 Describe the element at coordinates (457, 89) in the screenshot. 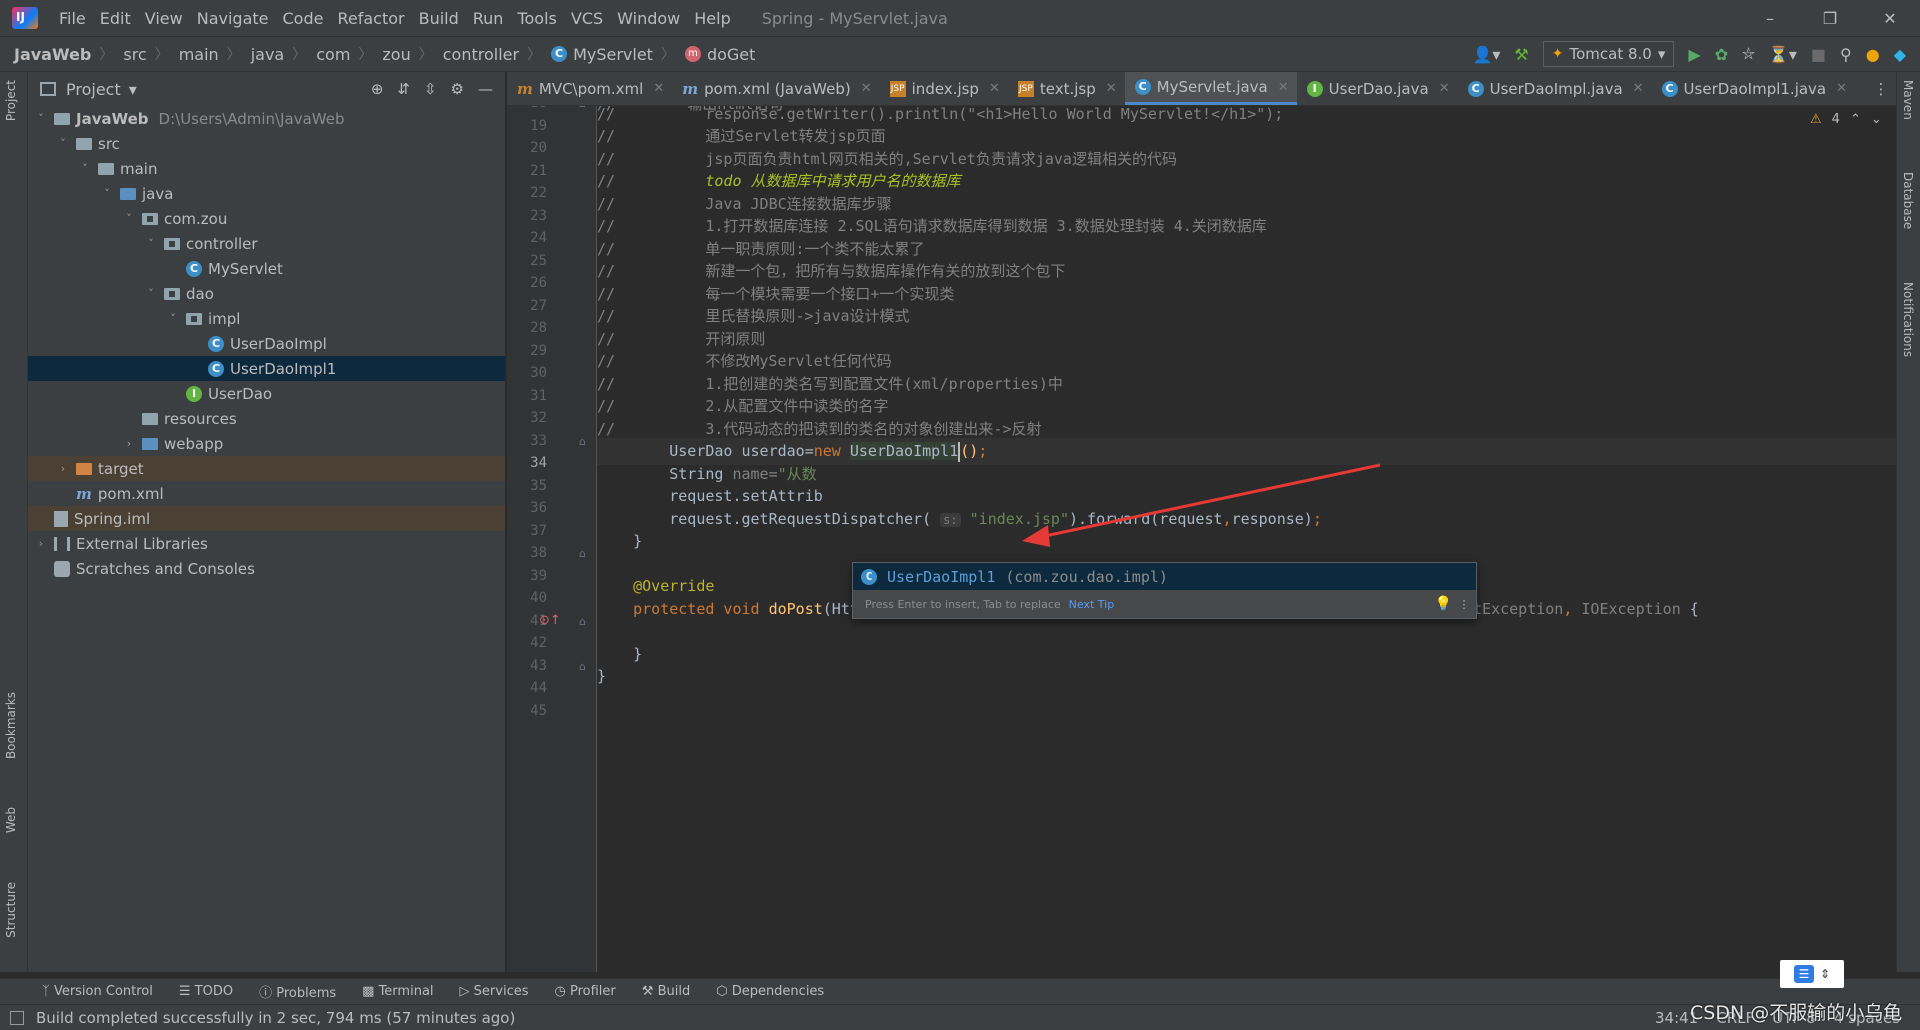

I see `gear-icon: ⚙` at that location.